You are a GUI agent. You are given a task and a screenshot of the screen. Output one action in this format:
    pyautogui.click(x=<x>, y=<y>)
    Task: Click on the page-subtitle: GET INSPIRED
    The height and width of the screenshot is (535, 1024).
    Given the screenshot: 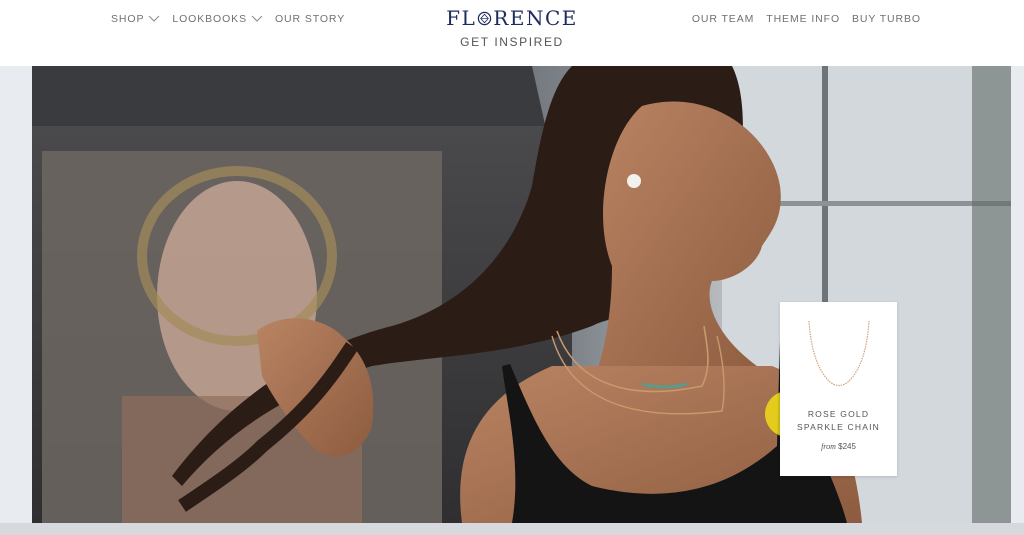 What is the action you would take?
    pyautogui.click(x=512, y=41)
    